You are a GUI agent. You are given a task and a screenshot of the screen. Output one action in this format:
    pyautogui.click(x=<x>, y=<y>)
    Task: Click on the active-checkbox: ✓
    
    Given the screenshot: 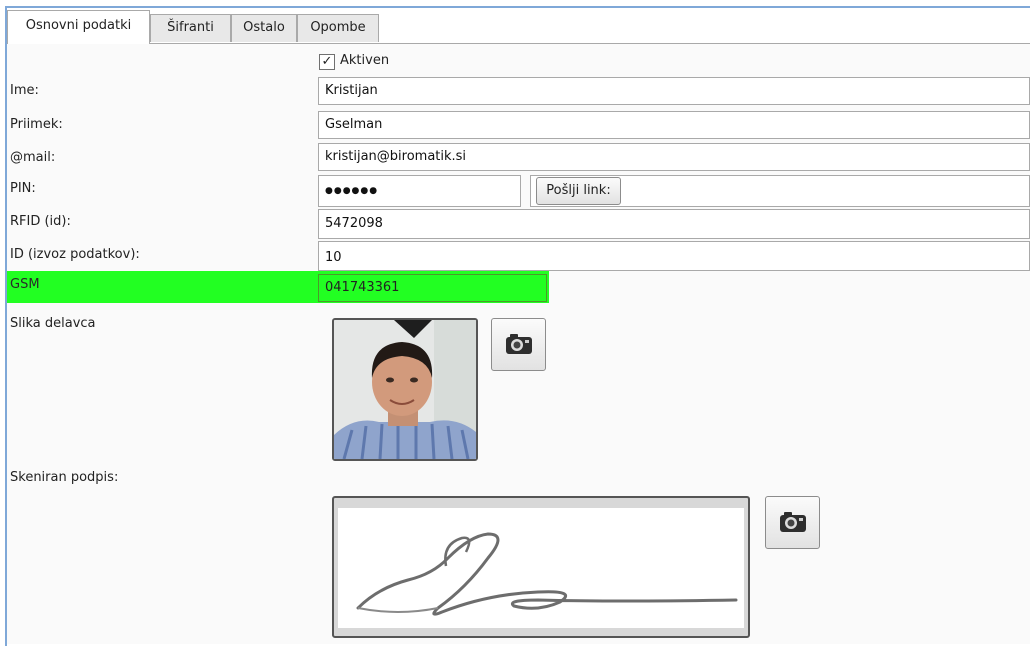 What is the action you would take?
    pyautogui.click(x=327, y=62)
    